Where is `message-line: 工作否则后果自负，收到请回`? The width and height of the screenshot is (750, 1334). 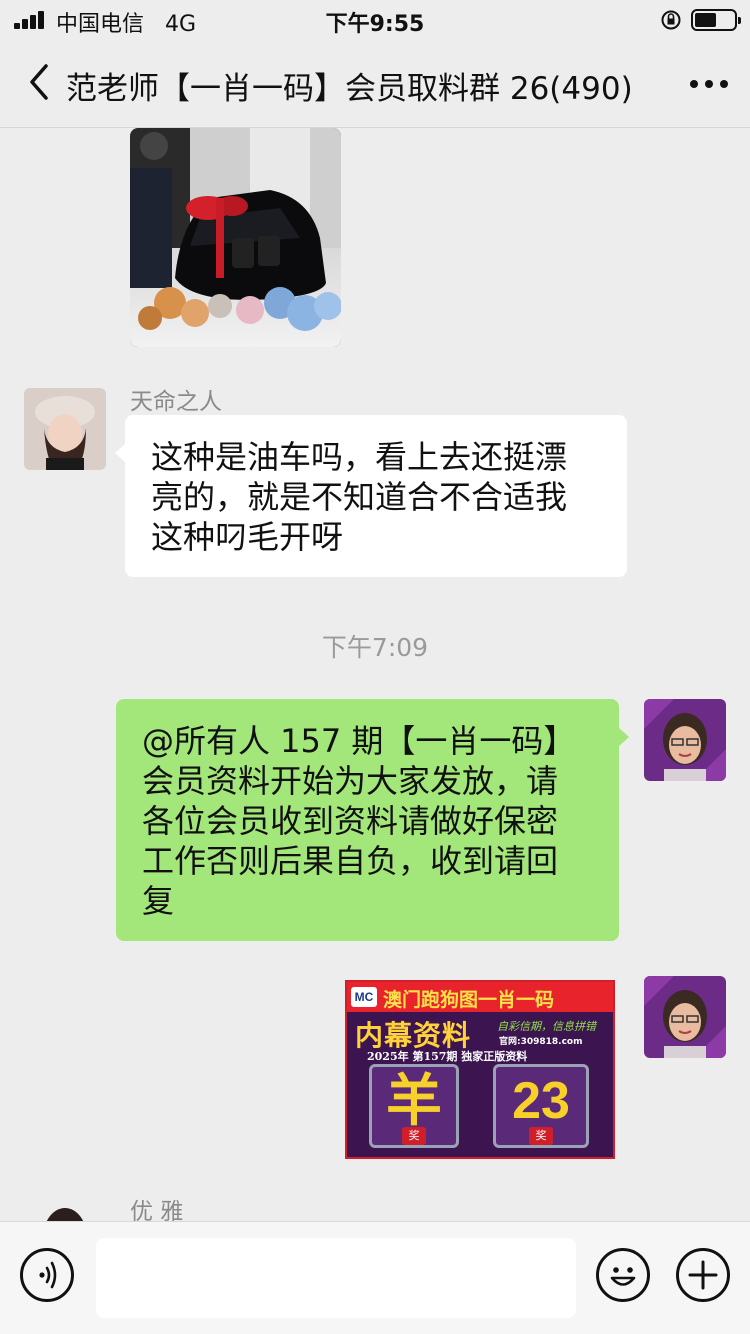
message-line: 工作否则后果自负，收到请回 is located at coordinates (350, 861).